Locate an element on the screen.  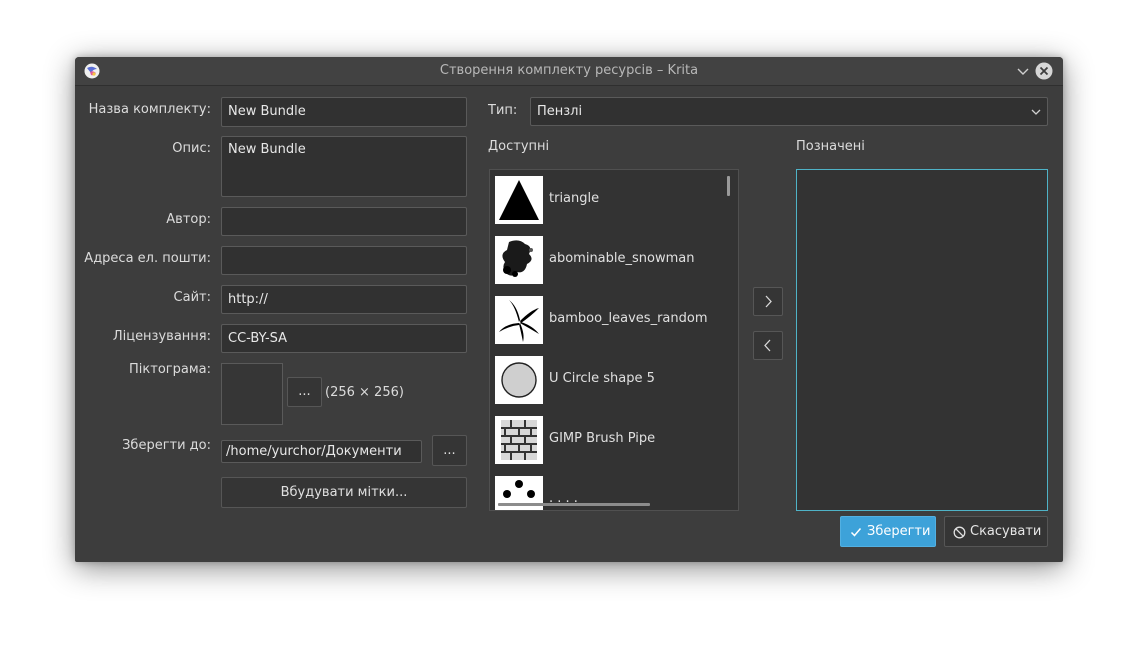
bundle-name-field: New Bundle is located at coordinates (344, 112).